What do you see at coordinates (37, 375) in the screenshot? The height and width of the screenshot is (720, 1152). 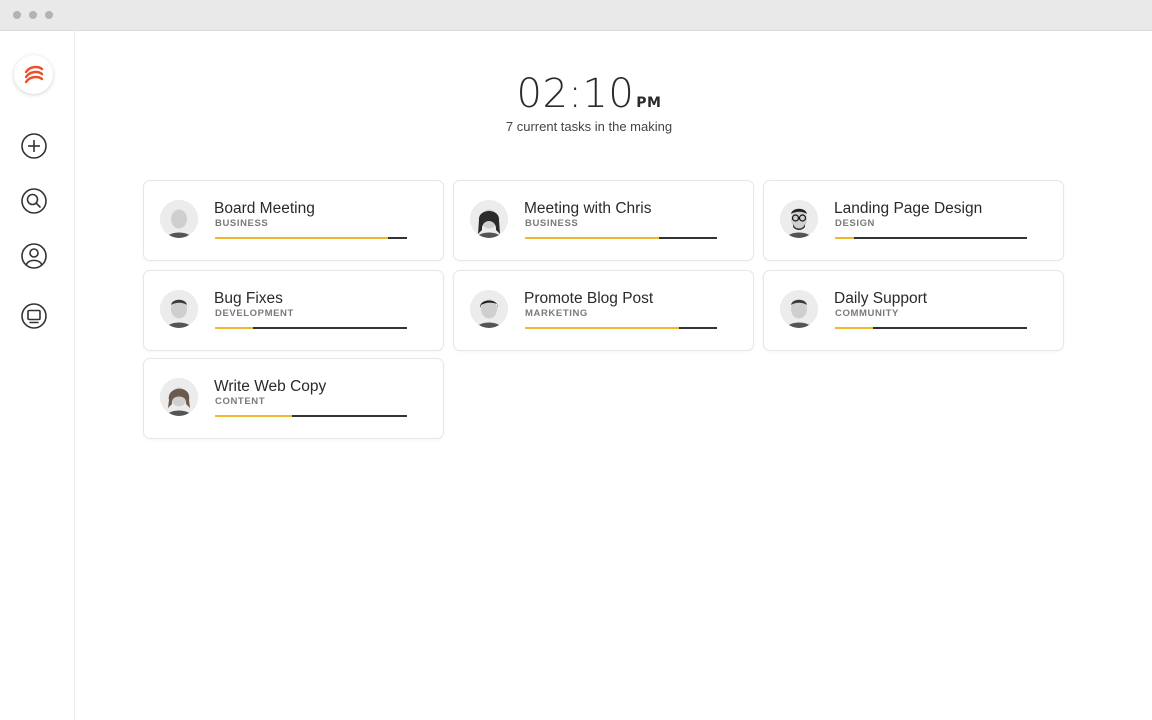 I see `sidebar` at bounding box center [37, 375].